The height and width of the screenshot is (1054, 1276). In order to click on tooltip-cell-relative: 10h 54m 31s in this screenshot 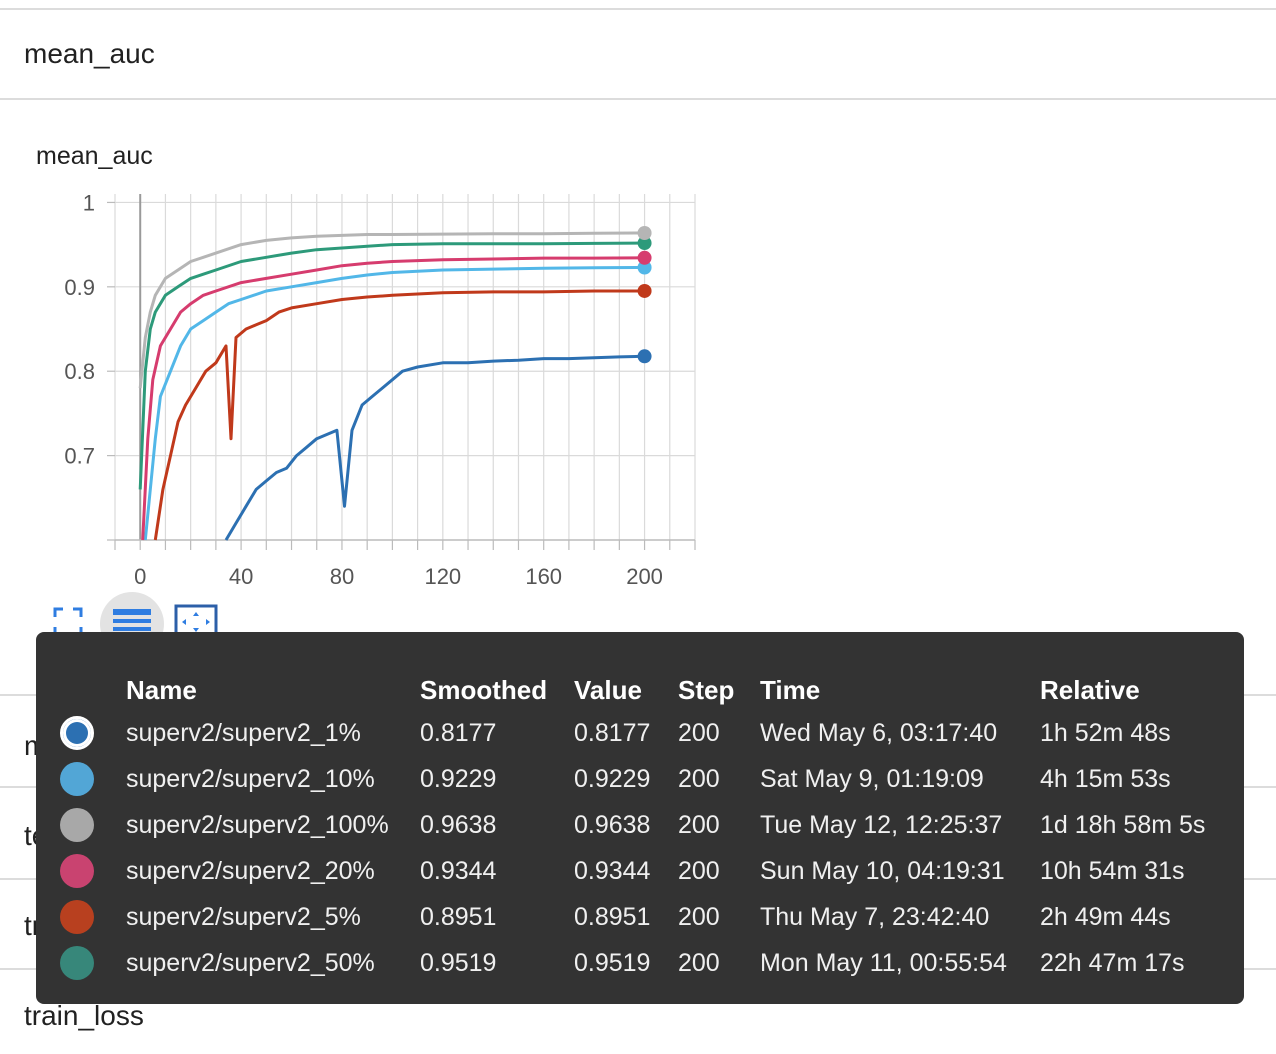, I will do `click(1112, 870)`.